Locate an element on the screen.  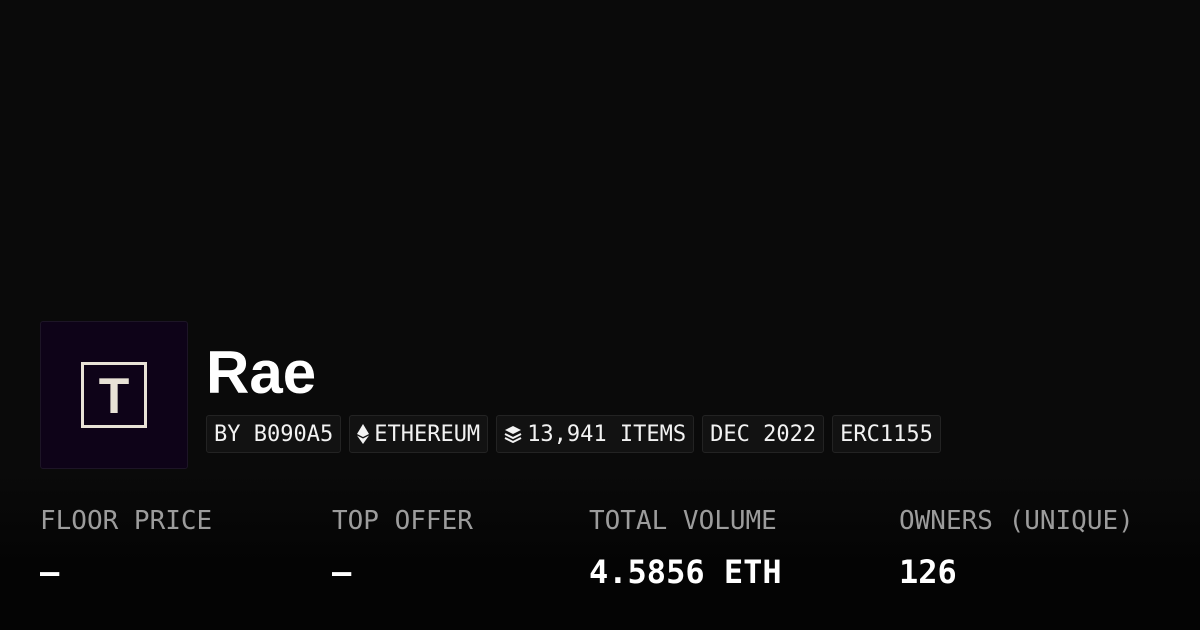
chain-badge: ETHEREUM is located at coordinates (419, 434).